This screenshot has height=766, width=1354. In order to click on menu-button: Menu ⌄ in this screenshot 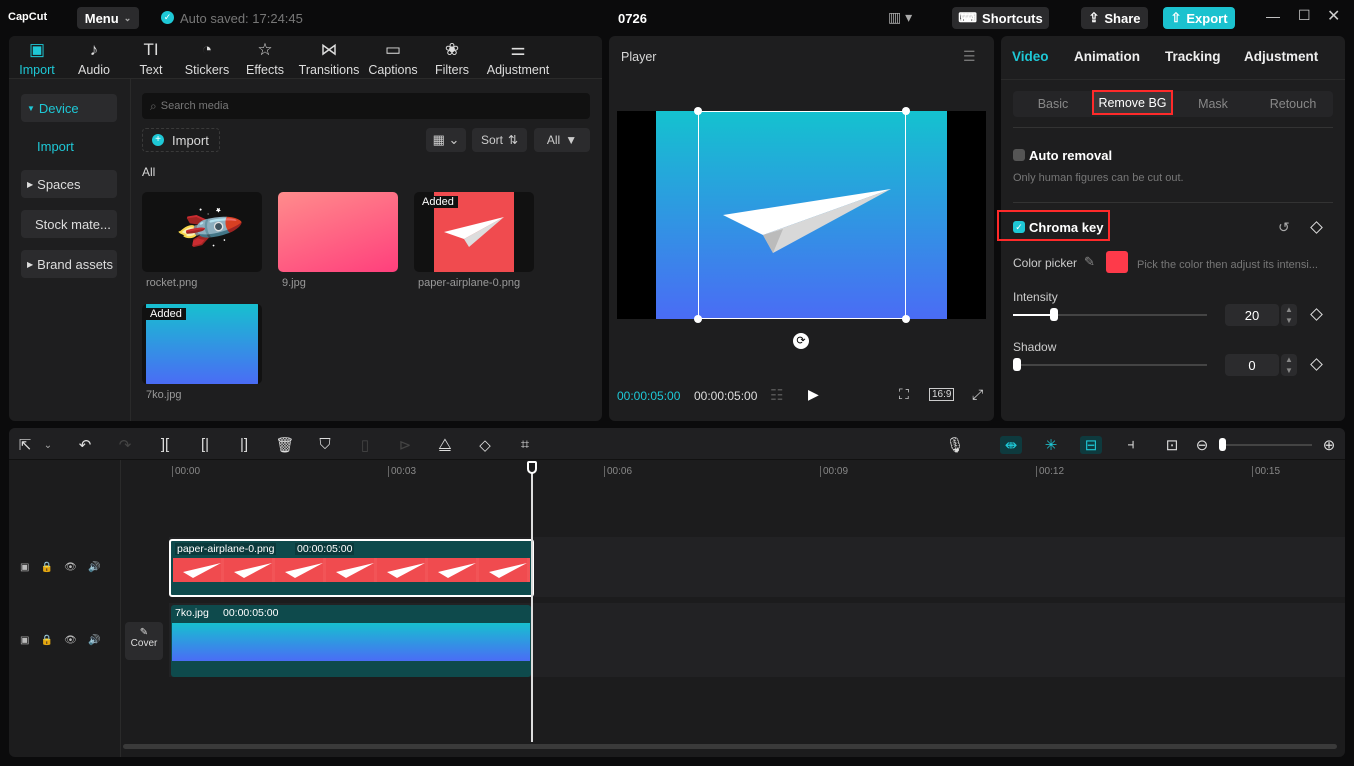, I will do `click(108, 18)`.